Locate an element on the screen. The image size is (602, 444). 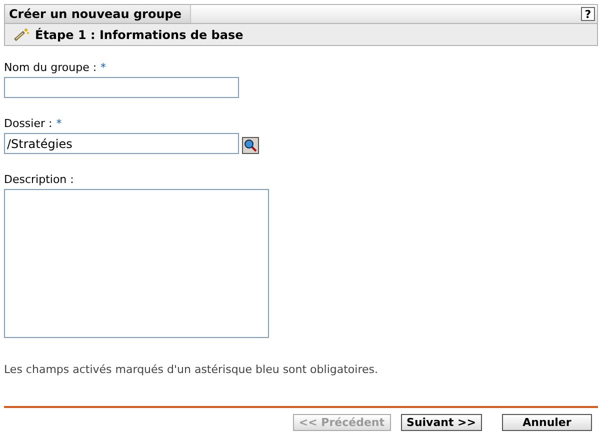
help-button: ? is located at coordinates (588, 14).